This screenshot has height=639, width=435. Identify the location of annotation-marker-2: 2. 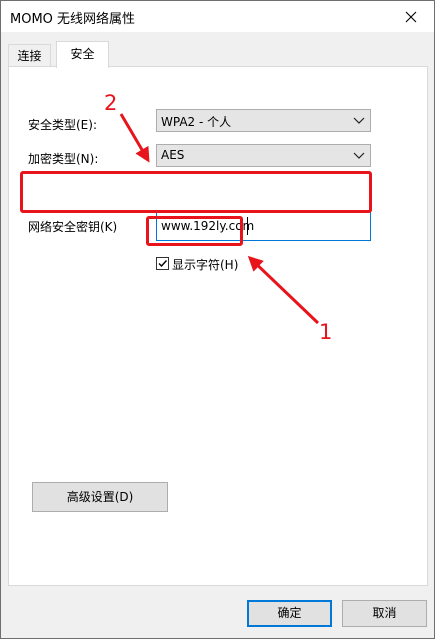
(111, 103).